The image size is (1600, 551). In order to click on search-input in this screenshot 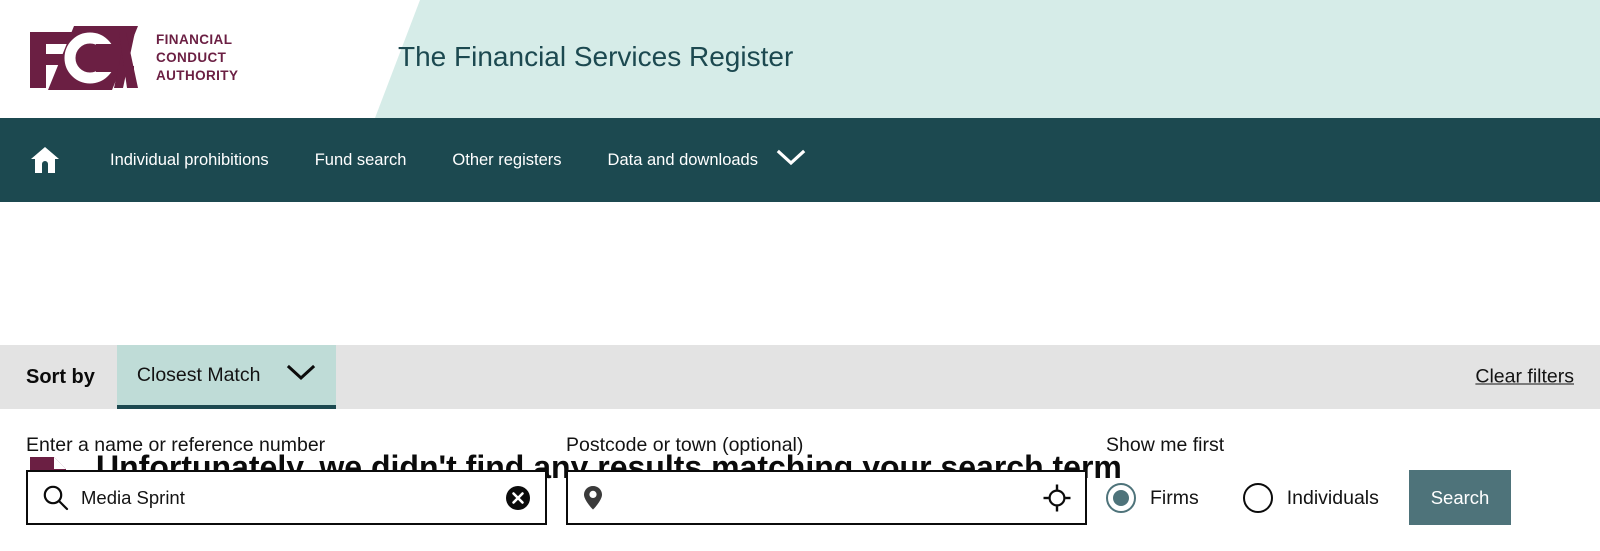, I will do `click(293, 497)`.